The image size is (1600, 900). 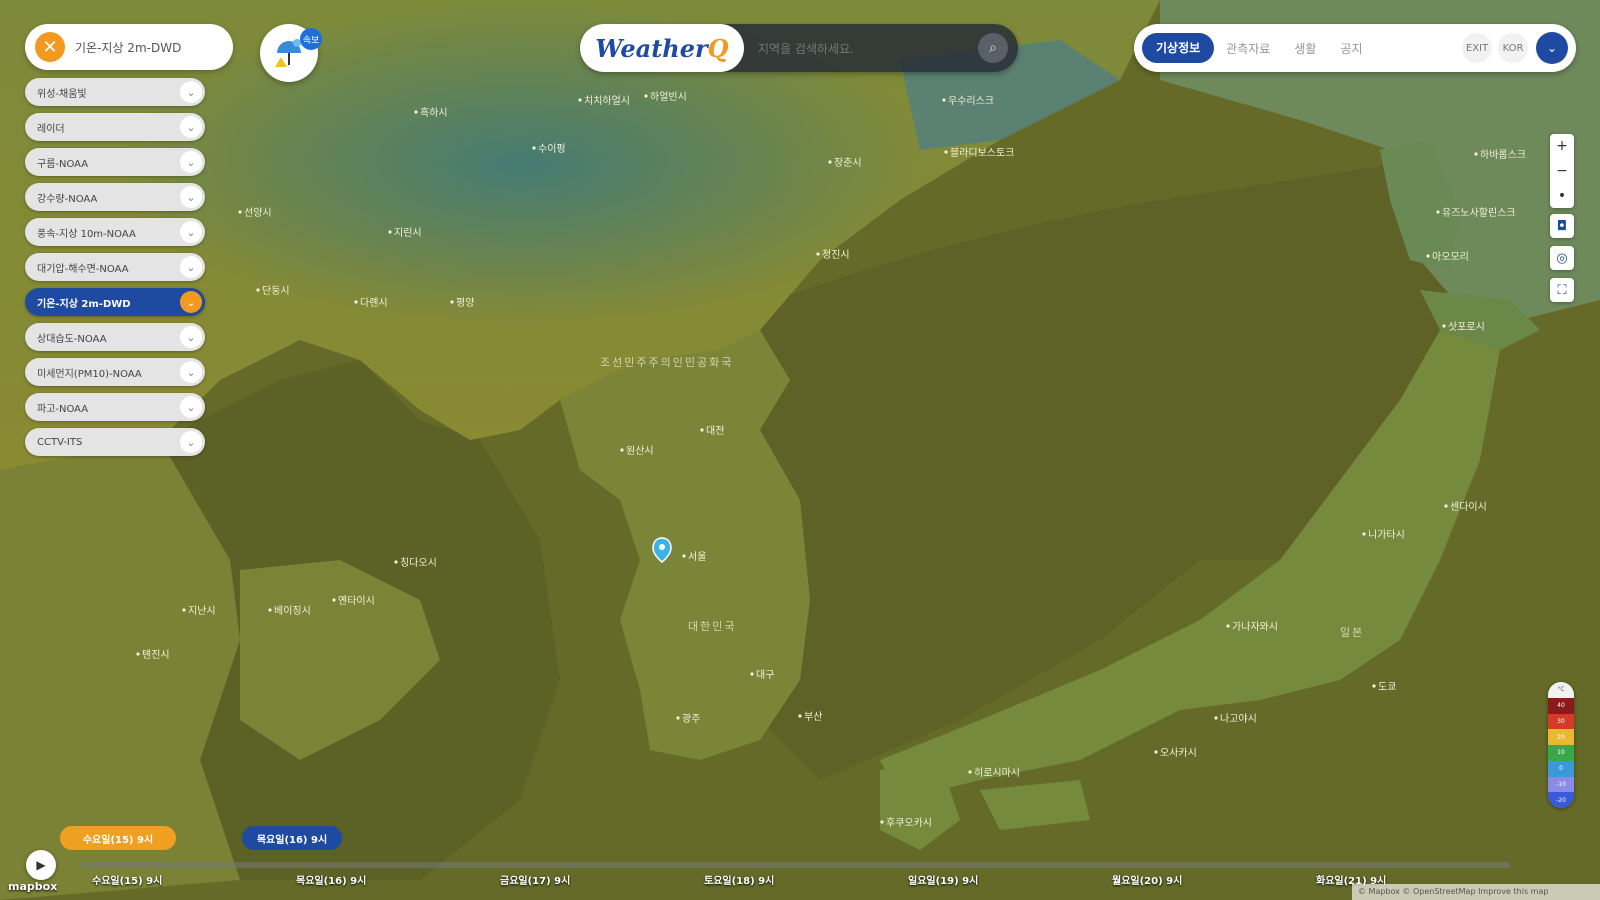 I want to click on zoom-out-button: −, so click(x=1562, y=171).